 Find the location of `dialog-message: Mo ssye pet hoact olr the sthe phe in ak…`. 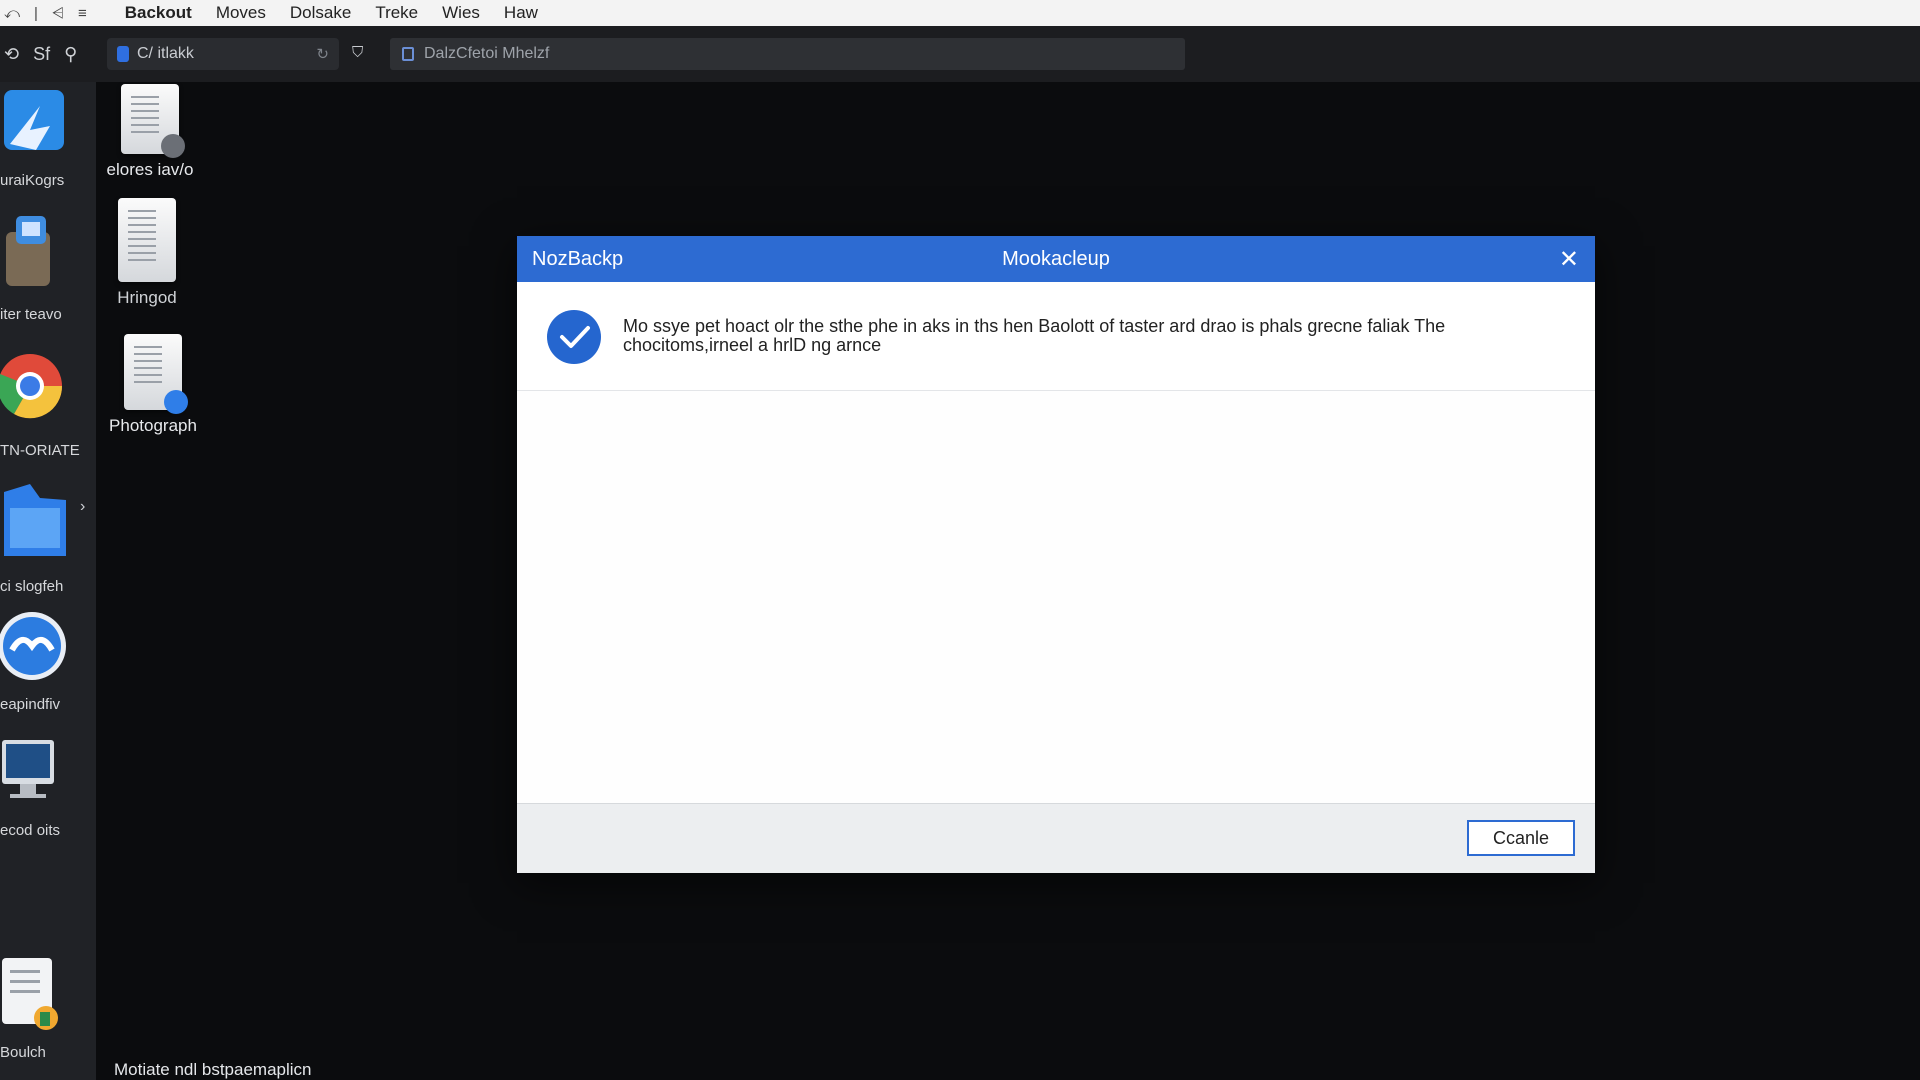

dialog-message: Mo ssye pet hoact olr the sthe phe in ak… is located at coordinates (1034, 335).